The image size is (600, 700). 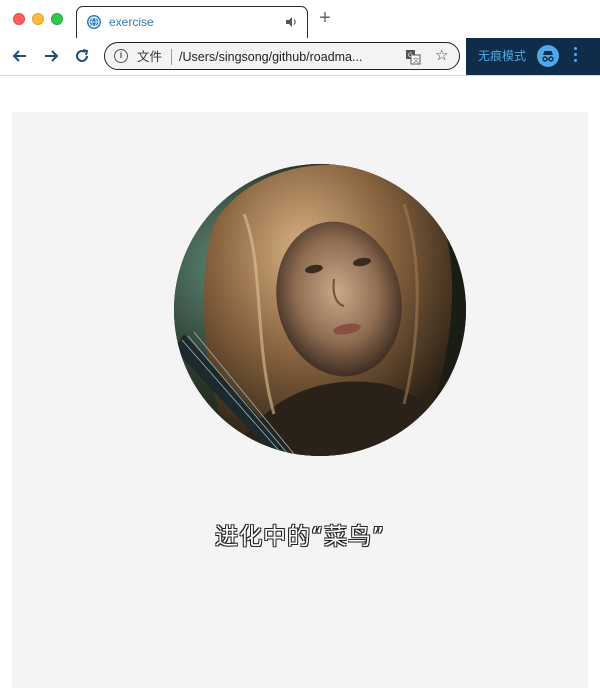 I want to click on arrow-right-icon, so click(x=52, y=56).